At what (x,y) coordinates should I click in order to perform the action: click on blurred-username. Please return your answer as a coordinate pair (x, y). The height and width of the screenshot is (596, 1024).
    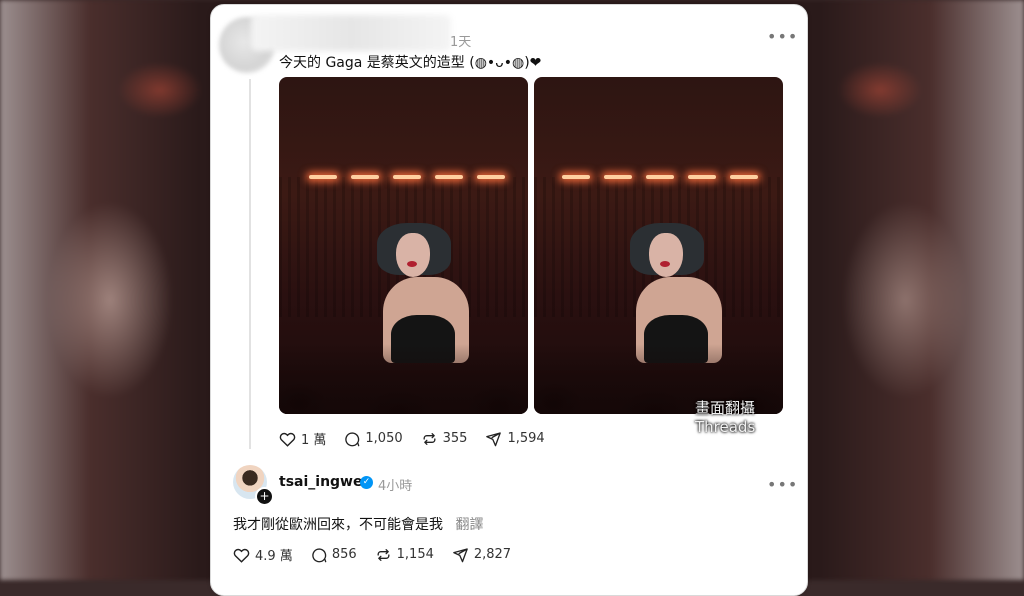
    Looking at the image, I should click on (351, 33).